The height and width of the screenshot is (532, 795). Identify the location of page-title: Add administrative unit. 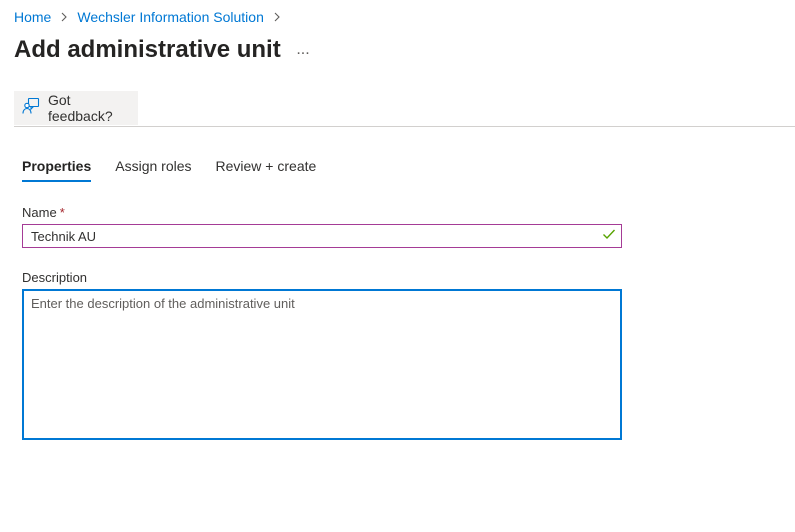
(147, 49).